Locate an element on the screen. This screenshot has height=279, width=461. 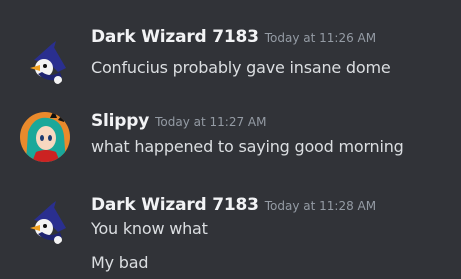
message-text: what happened to saying good morning is located at coordinates (247, 146).